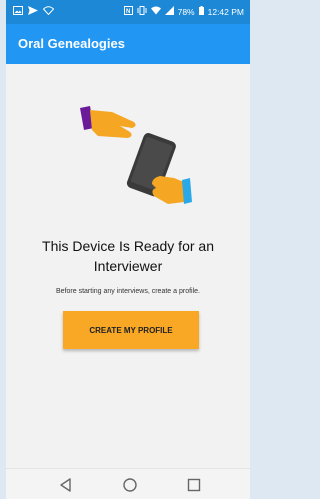 Image resolution: width=320 pixels, height=499 pixels. I want to click on empty-state-headline: This Device Is Ready for an Interviewer, so click(128, 256).